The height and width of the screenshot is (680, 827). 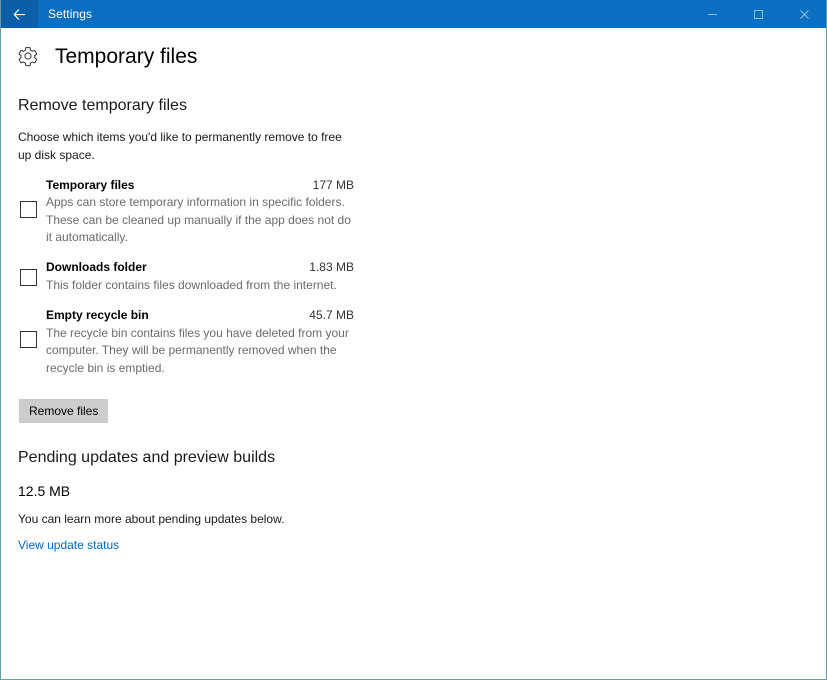 What do you see at coordinates (200, 268) in the screenshot?
I see `list-item-header: Downloads folder 1.83 MB` at bounding box center [200, 268].